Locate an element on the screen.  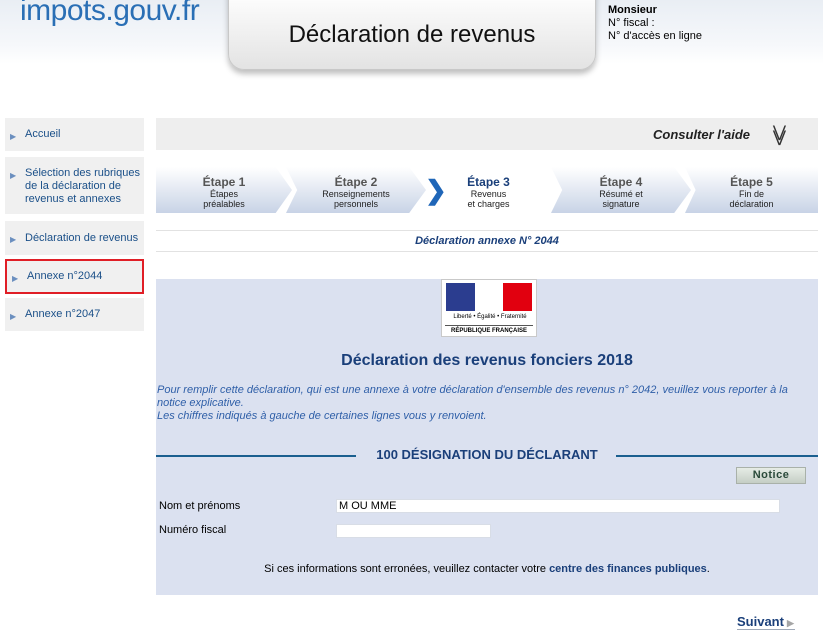
help-link: Consulter l'aide is located at coordinates (701, 134).